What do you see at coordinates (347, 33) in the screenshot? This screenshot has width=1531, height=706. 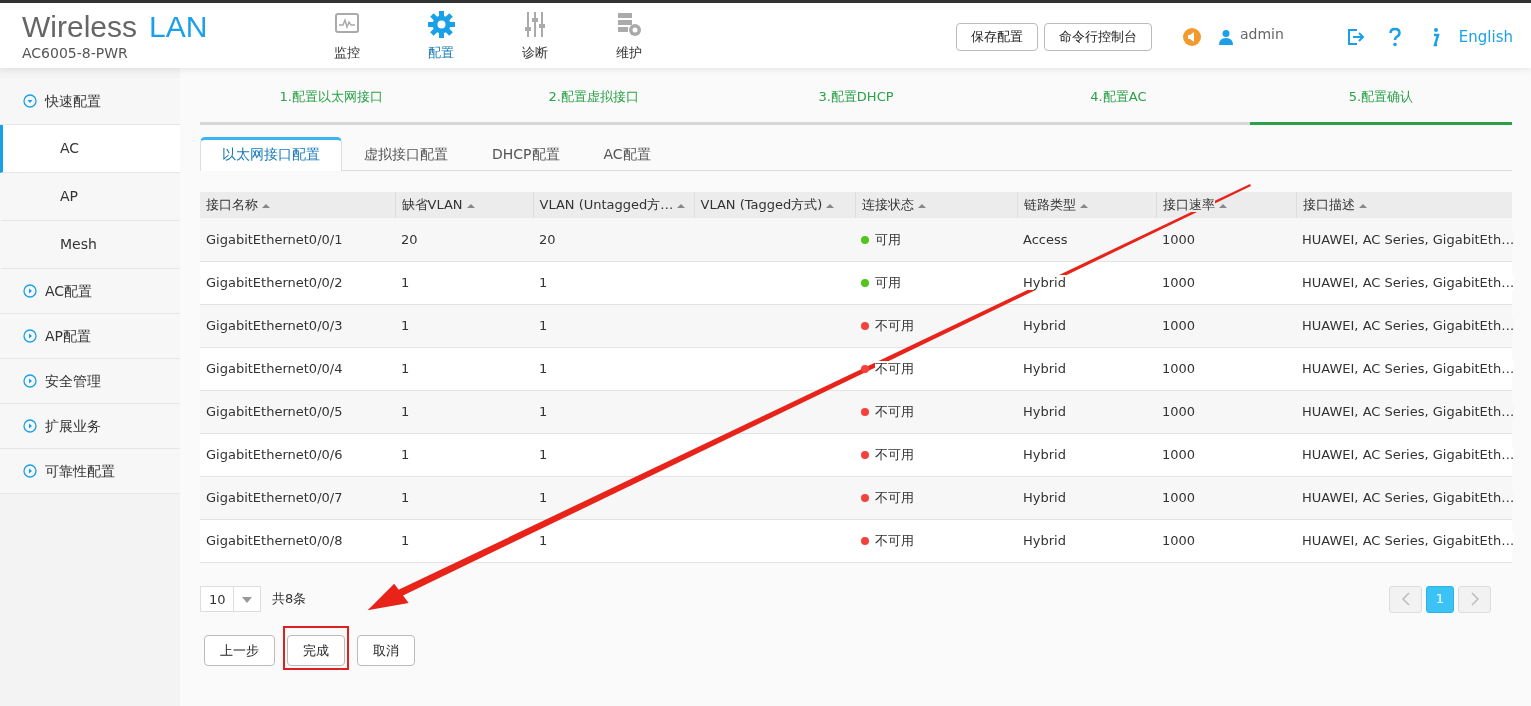 I see `nav-tab: 监控` at bounding box center [347, 33].